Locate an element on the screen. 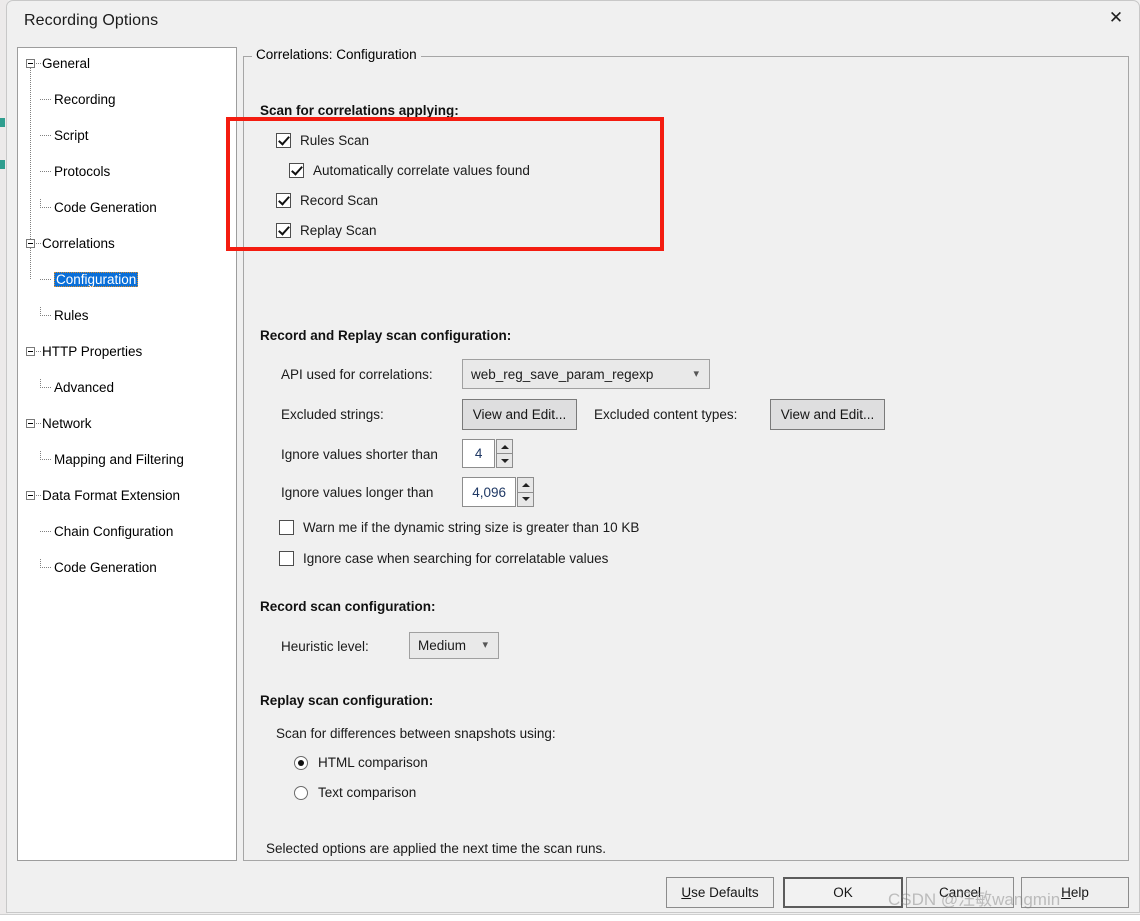  help-button: Help is located at coordinates (1075, 892).